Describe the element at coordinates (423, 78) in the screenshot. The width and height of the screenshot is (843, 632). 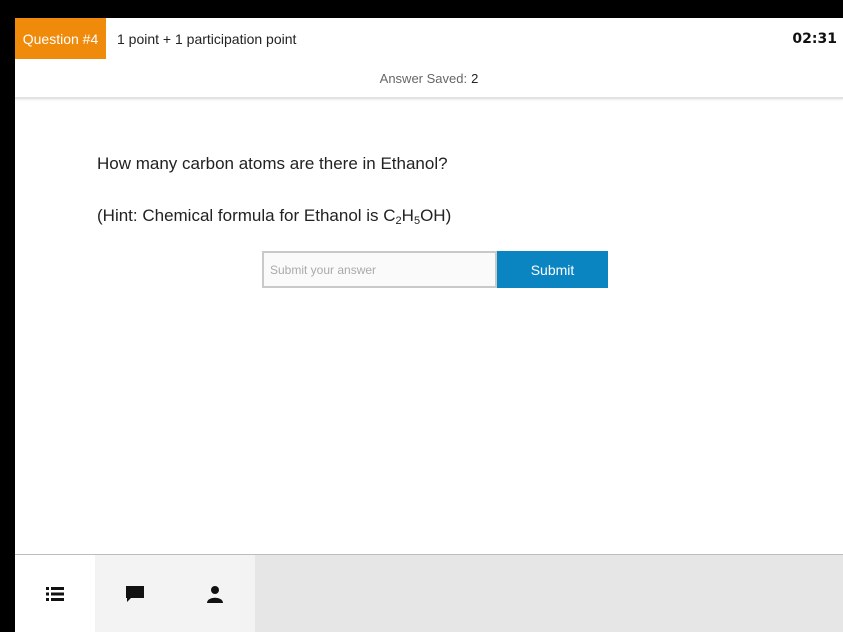
I see `saved-label: Answer Saved:` at that location.